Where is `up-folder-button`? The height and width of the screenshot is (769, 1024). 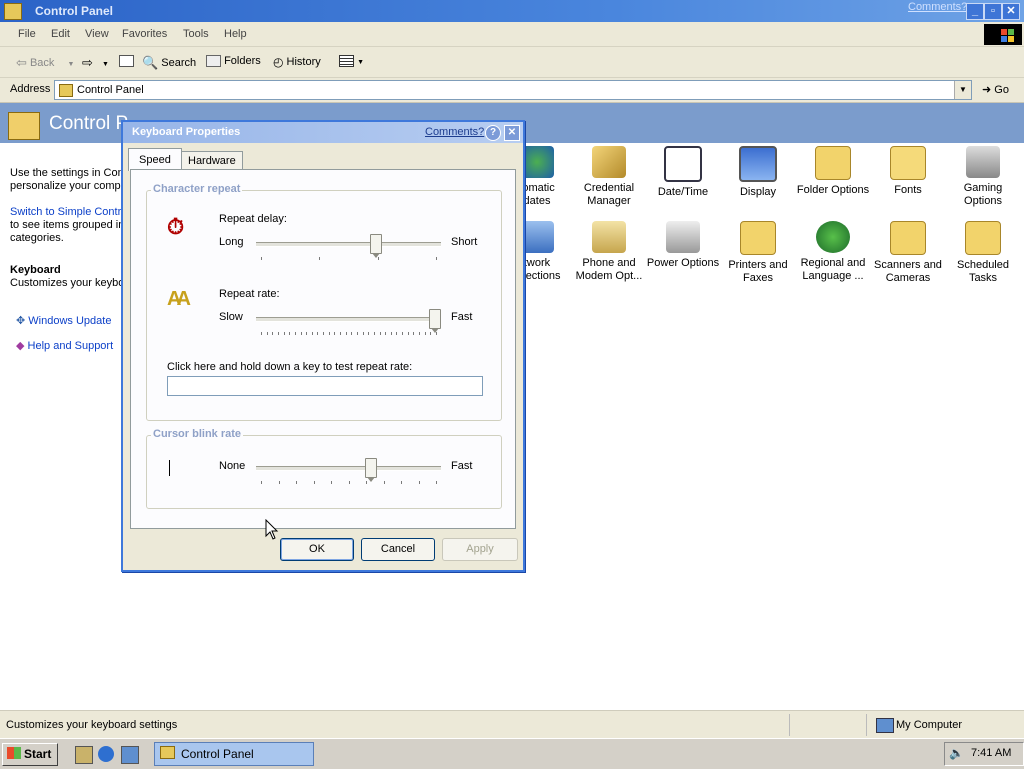
up-folder-button is located at coordinates (126, 61).